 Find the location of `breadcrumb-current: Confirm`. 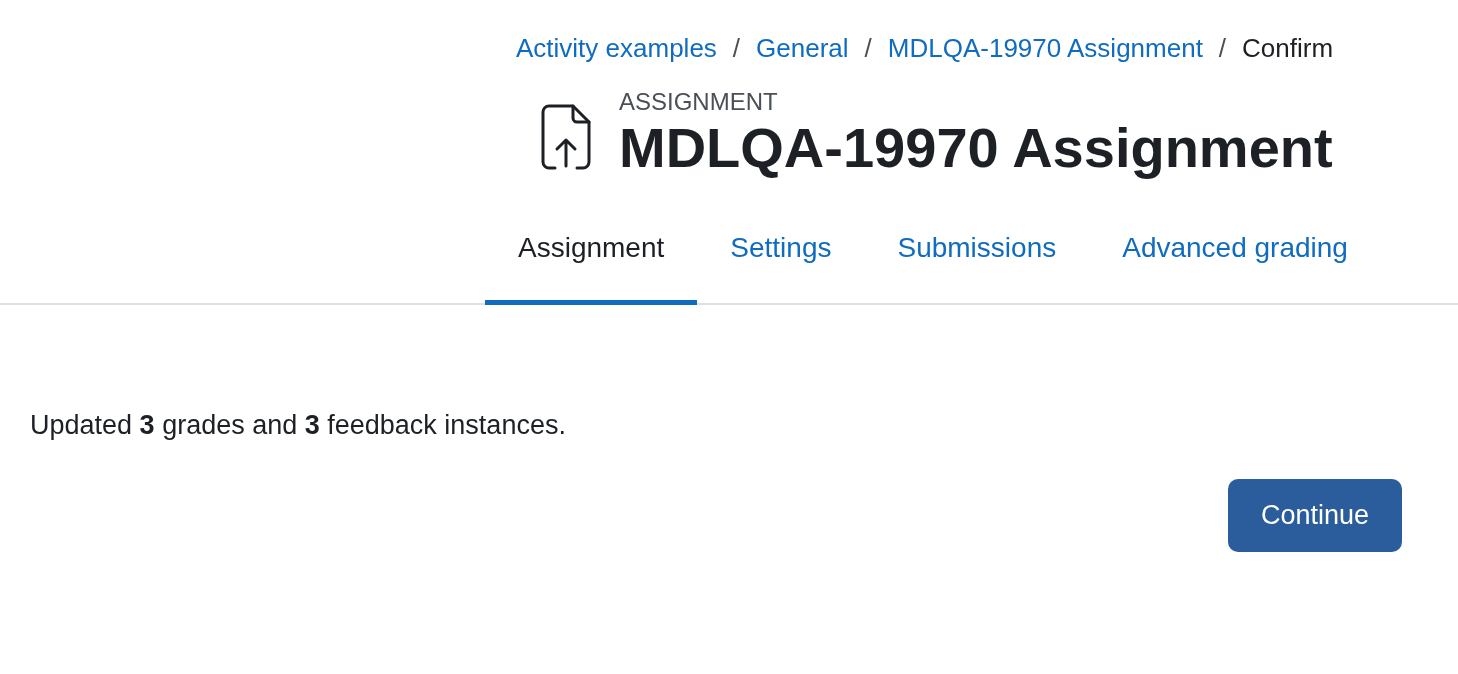

breadcrumb-current: Confirm is located at coordinates (1288, 48).